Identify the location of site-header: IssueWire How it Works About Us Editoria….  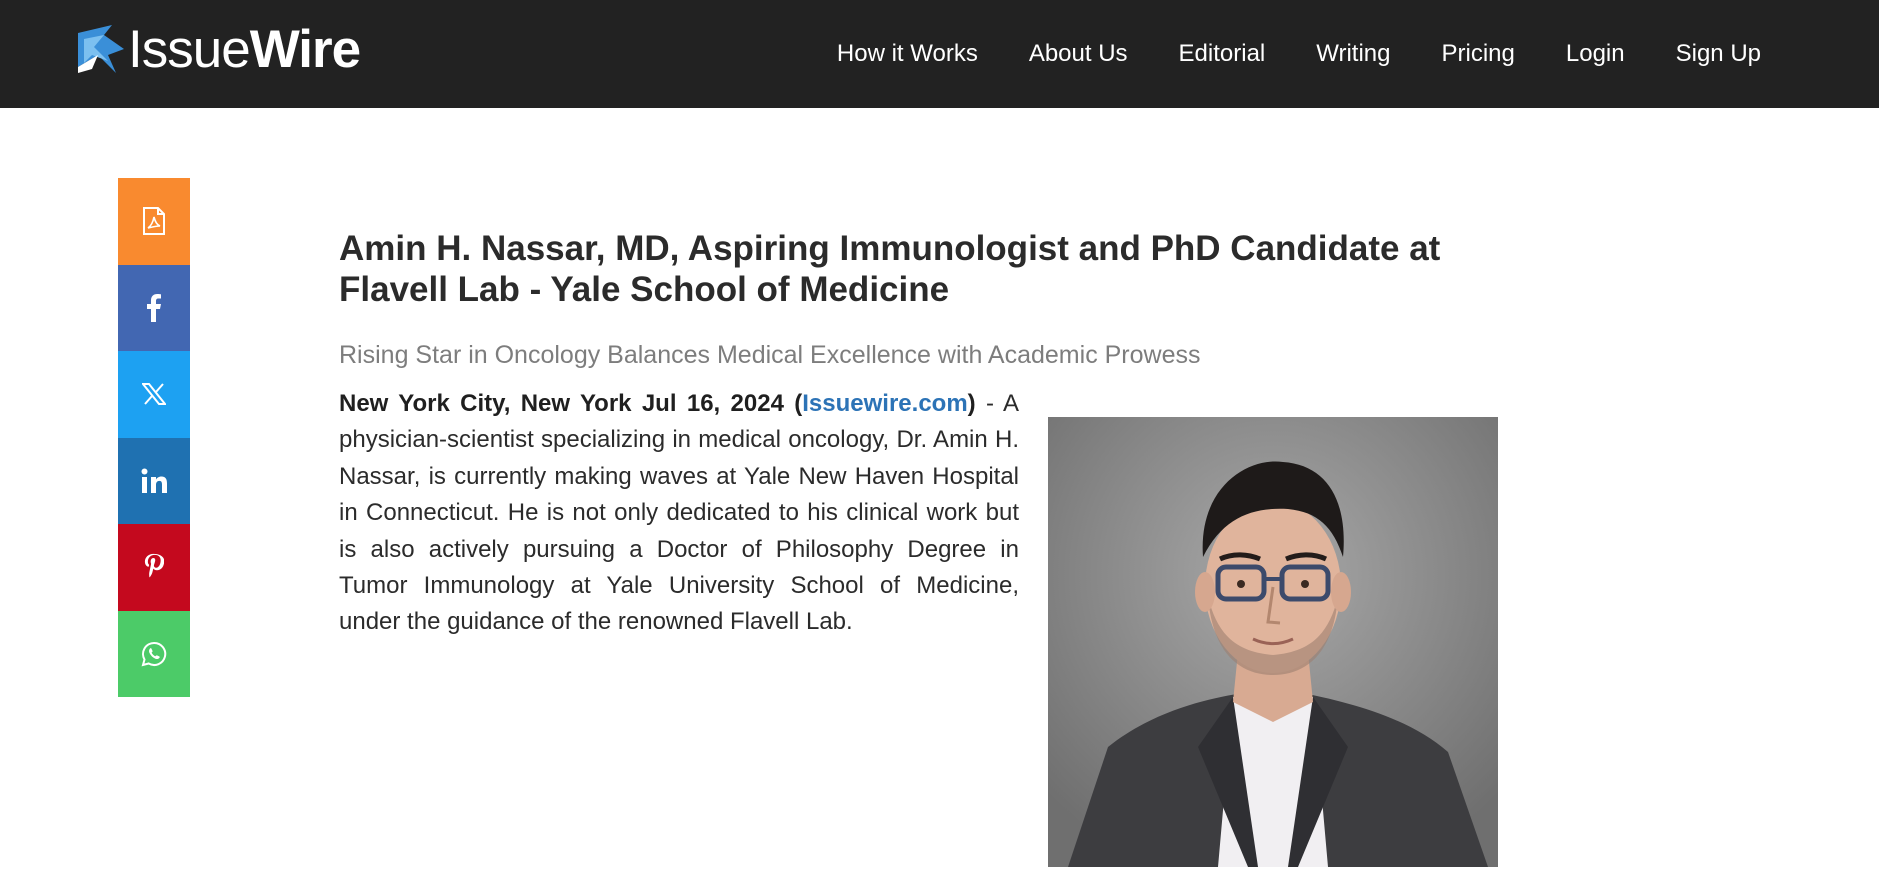
(939, 54).